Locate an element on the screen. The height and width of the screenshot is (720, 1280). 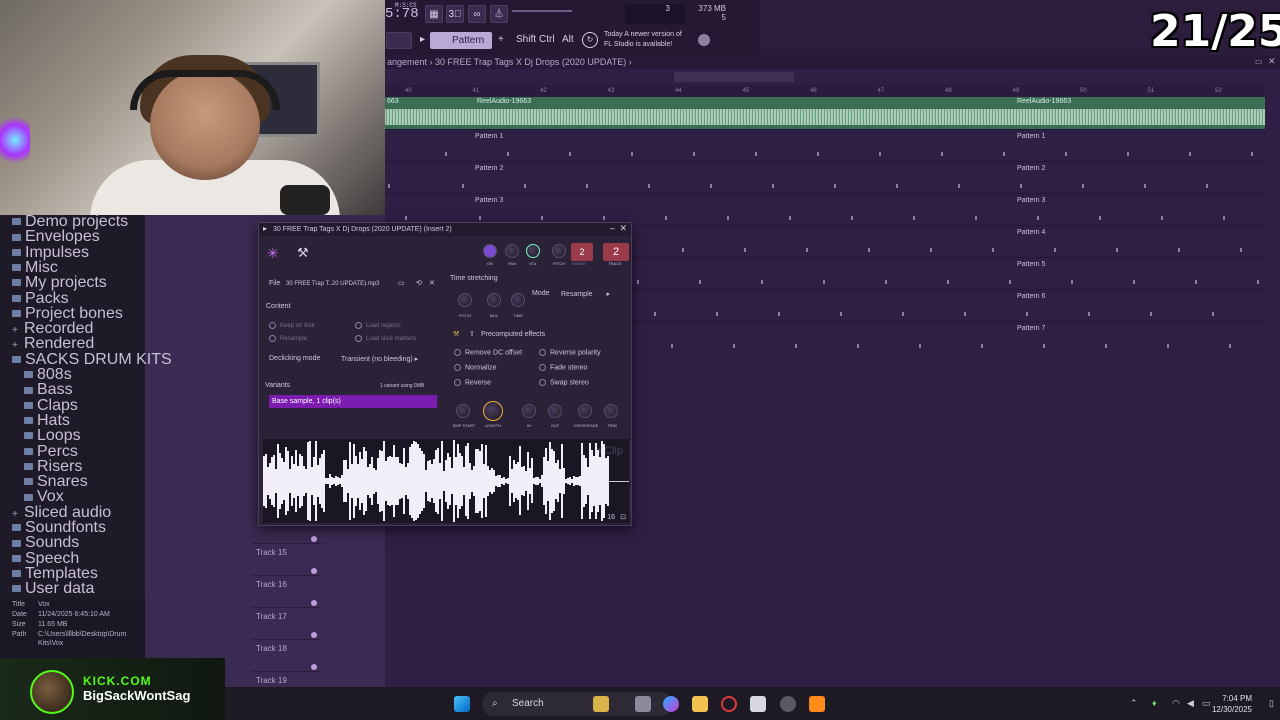
ts-pitch-knob is located at coordinates (465, 300).